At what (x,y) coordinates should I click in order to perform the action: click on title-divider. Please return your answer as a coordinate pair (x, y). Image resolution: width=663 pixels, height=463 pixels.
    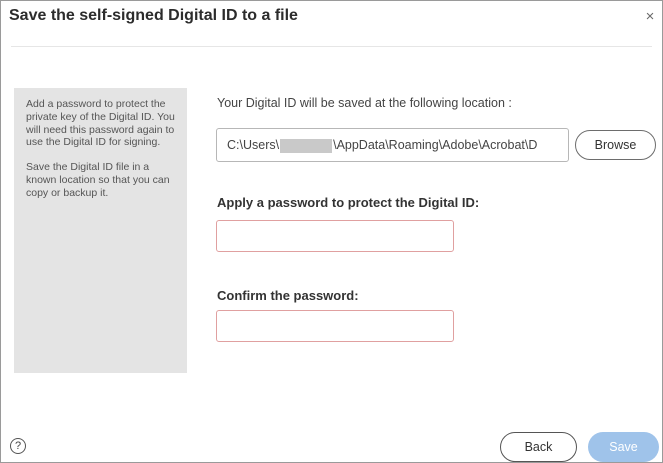
    Looking at the image, I should click on (331, 46).